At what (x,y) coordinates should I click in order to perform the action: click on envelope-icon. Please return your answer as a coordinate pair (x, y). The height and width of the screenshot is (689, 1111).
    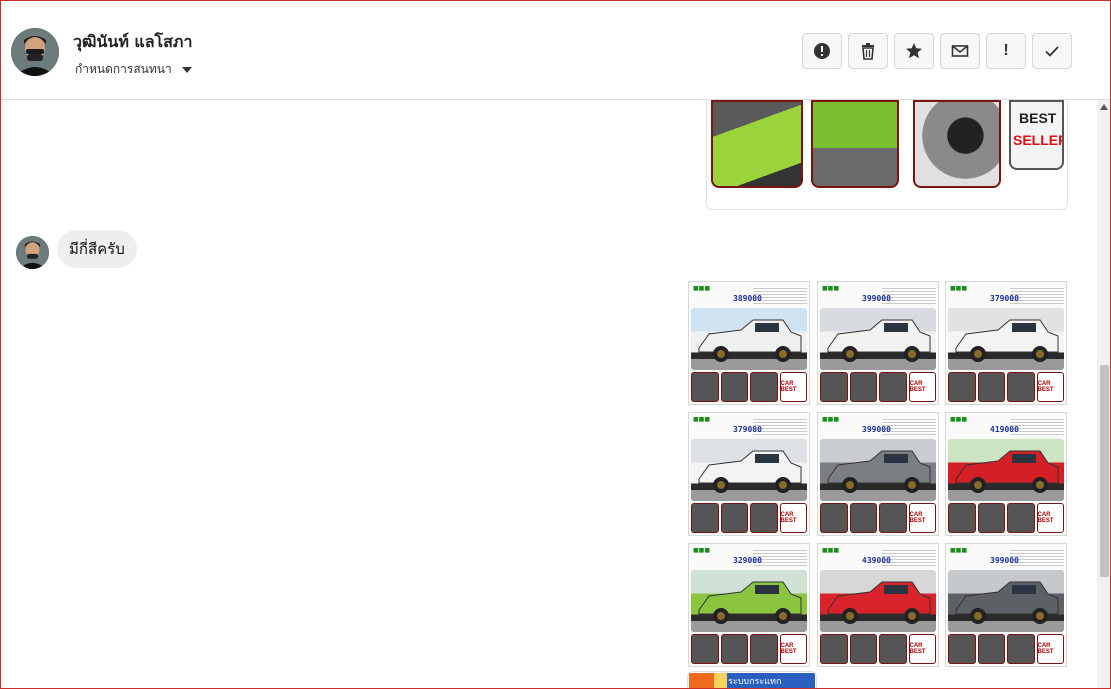
    Looking at the image, I should click on (960, 51).